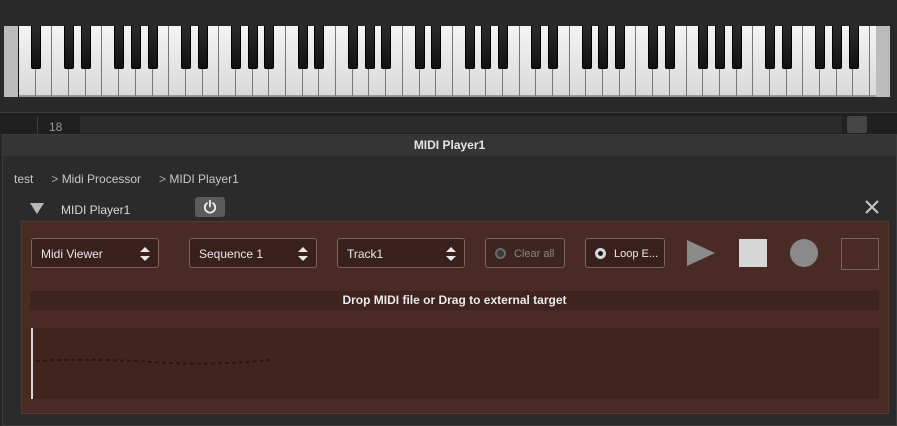 Image resolution: width=897 pixels, height=426 pixels. What do you see at coordinates (198, 179) in the screenshot?
I see `breadcrumb-item-midi-player: MIDI Player1` at bounding box center [198, 179].